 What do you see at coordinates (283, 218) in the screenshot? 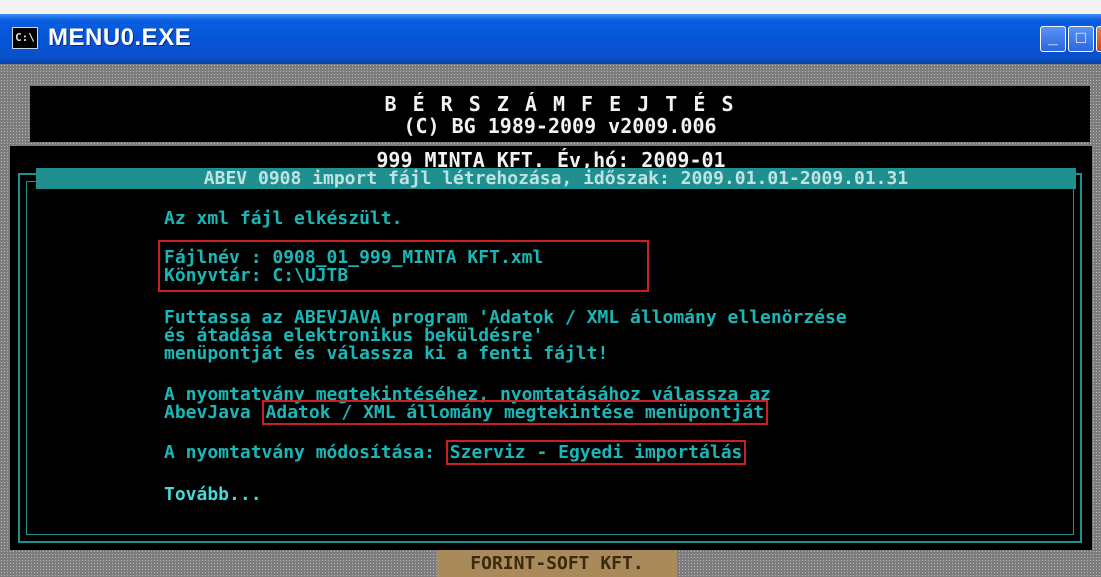
I see `status-message: Az xml fájl elkészült.` at bounding box center [283, 218].